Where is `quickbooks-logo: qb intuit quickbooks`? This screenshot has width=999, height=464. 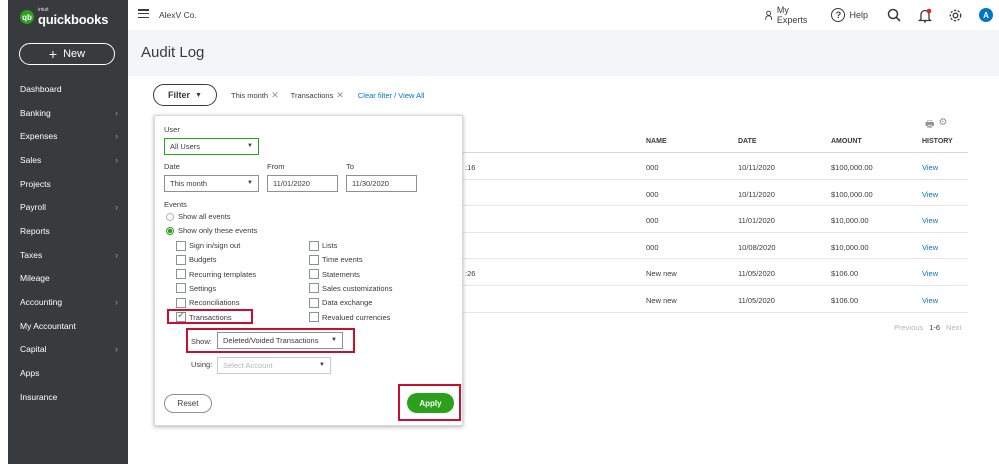 quickbooks-logo: qb intuit quickbooks is located at coordinates (64, 17).